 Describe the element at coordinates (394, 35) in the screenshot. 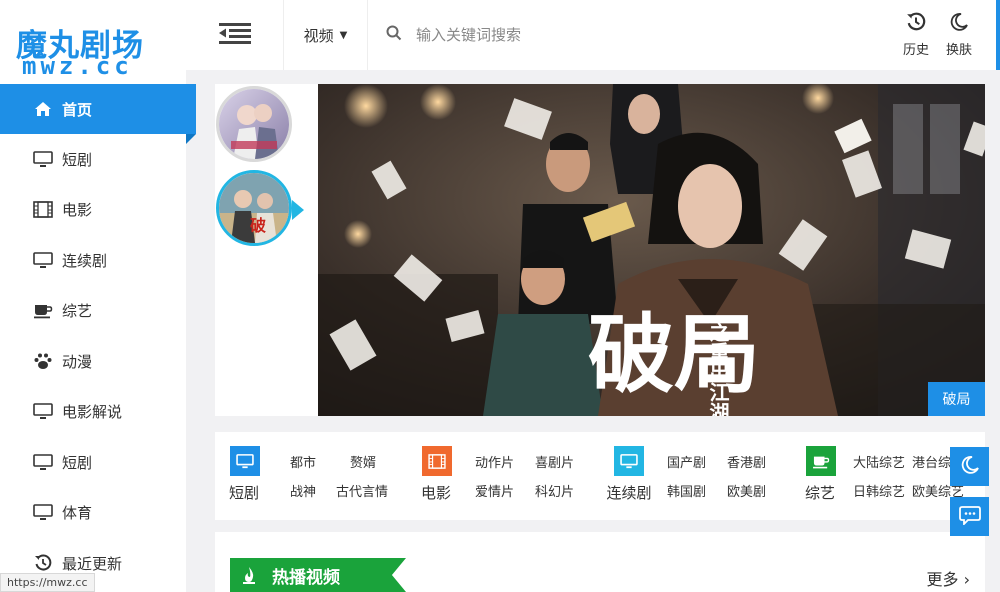

I see `search-icon` at that location.